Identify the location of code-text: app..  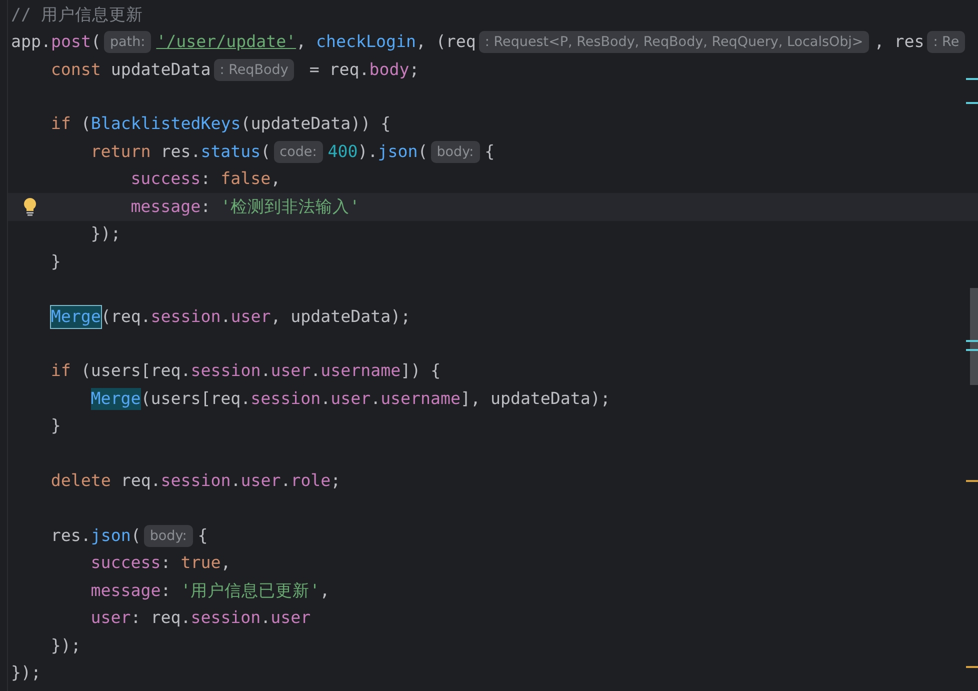
(31, 42).